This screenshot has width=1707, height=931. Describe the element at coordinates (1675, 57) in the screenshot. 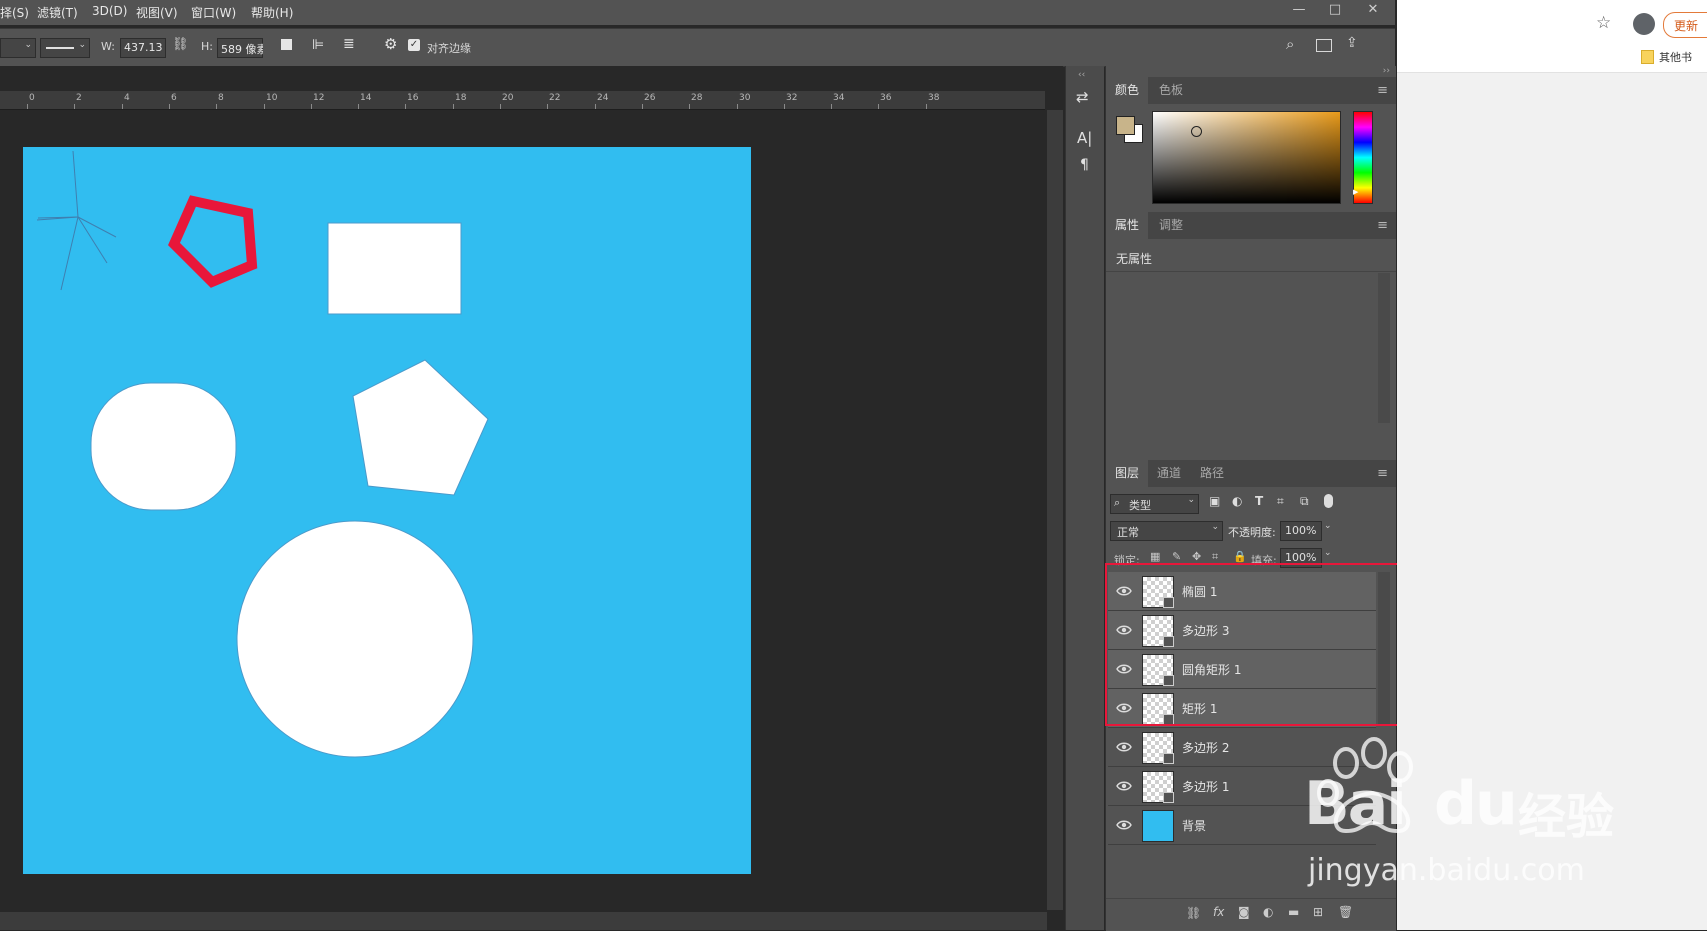

I see `bookmark-other: 其他书` at that location.